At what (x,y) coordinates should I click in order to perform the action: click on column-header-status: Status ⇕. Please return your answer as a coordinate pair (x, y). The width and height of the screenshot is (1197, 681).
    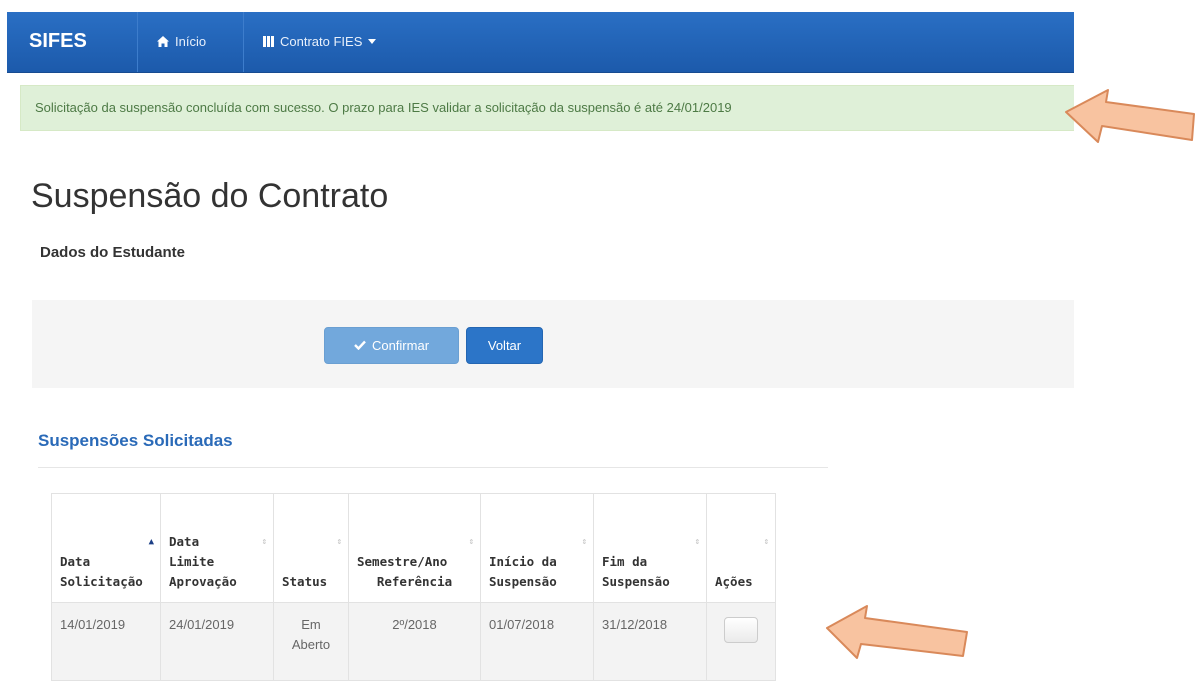
    Looking at the image, I should click on (311, 548).